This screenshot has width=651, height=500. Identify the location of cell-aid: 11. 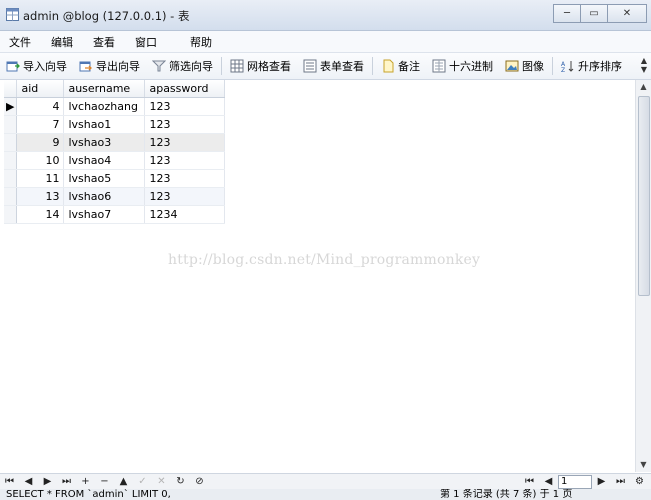
(40, 178).